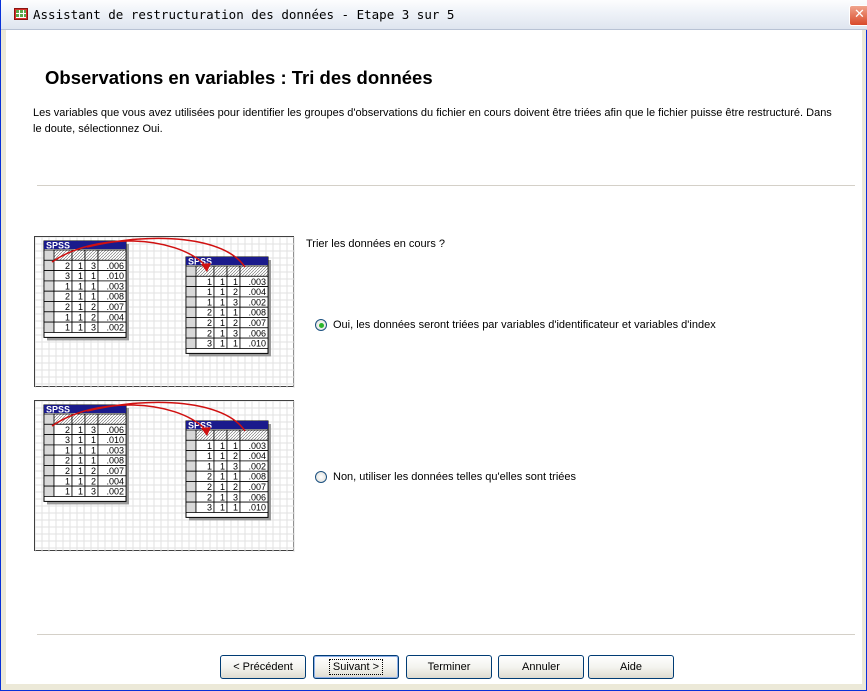  What do you see at coordinates (257, 456) in the screenshot?
I see `unsorted-right-table-cell-value: .004` at bounding box center [257, 456].